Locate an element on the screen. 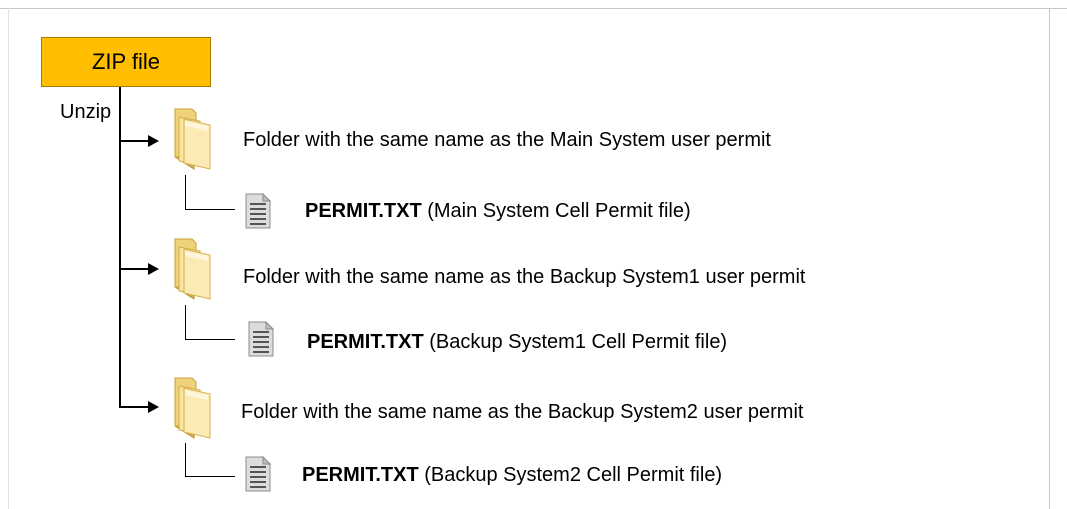 The image size is (1067, 509). zip-file-label: ZIP file is located at coordinates (126, 61).